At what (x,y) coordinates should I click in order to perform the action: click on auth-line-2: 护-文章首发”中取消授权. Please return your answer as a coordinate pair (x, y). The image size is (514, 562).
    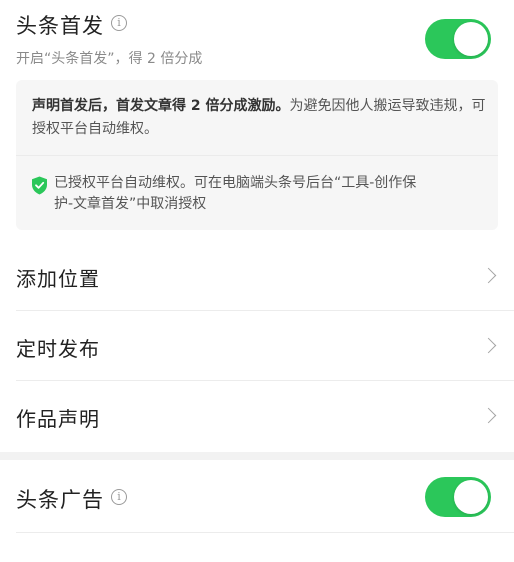
    Looking at the image, I should click on (130, 204).